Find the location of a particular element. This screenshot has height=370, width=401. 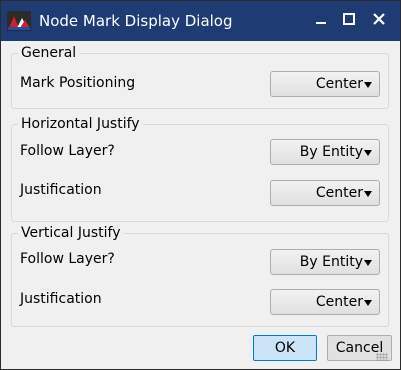

horizontal-justification-value: Center is located at coordinates (339, 193).